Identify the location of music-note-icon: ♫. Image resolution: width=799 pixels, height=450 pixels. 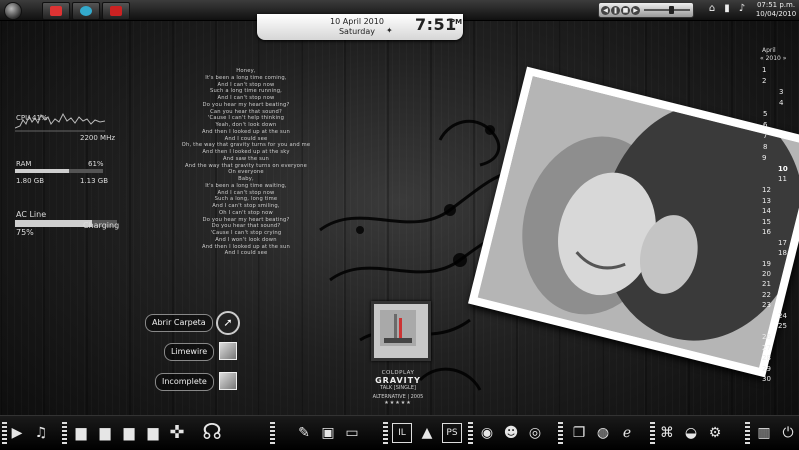
(41, 433).